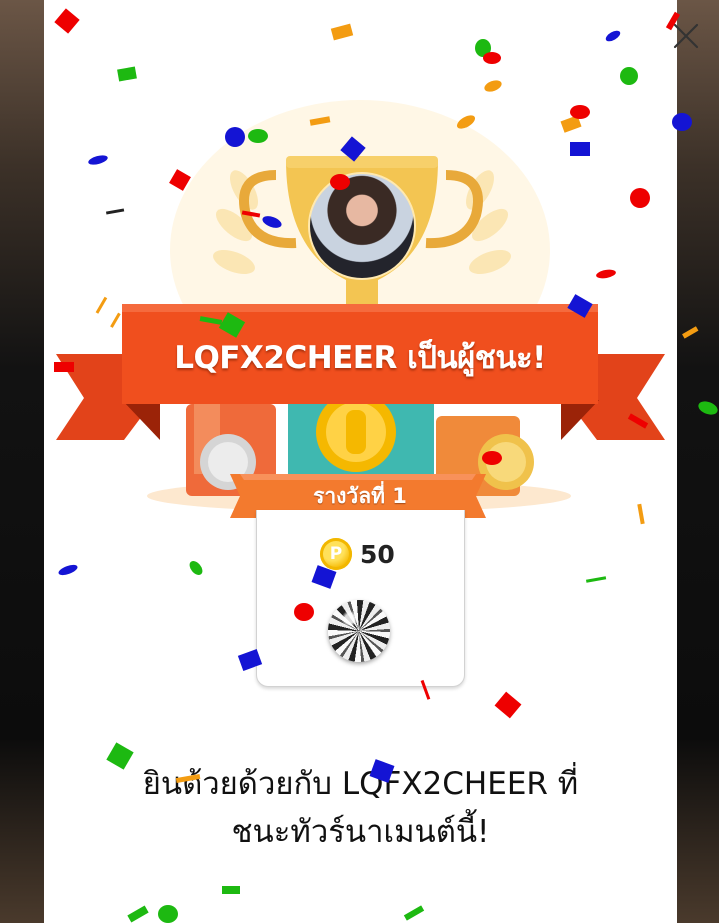  What do you see at coordinates (698, 461) in the screenshot?
I see `background-right-panel` at bounding box center [698, 461].